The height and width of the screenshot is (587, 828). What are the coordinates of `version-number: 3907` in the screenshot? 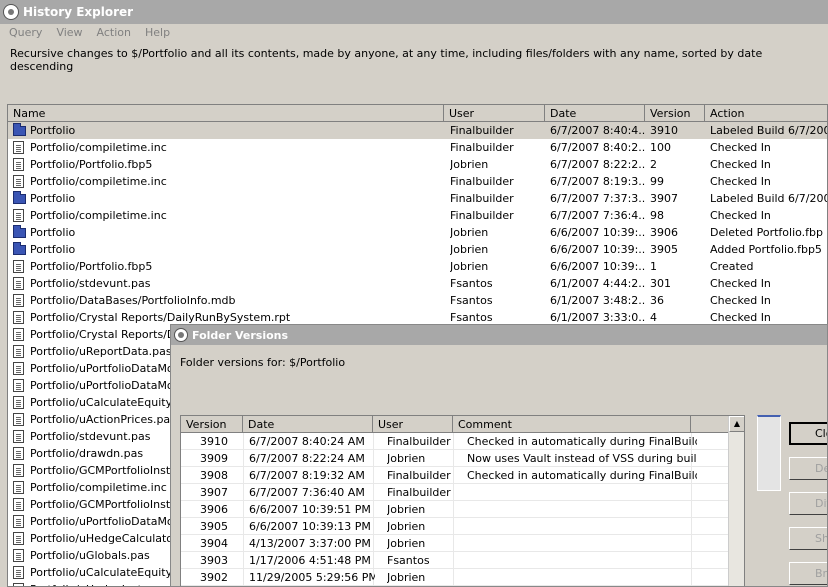 It's located at (214, 492).